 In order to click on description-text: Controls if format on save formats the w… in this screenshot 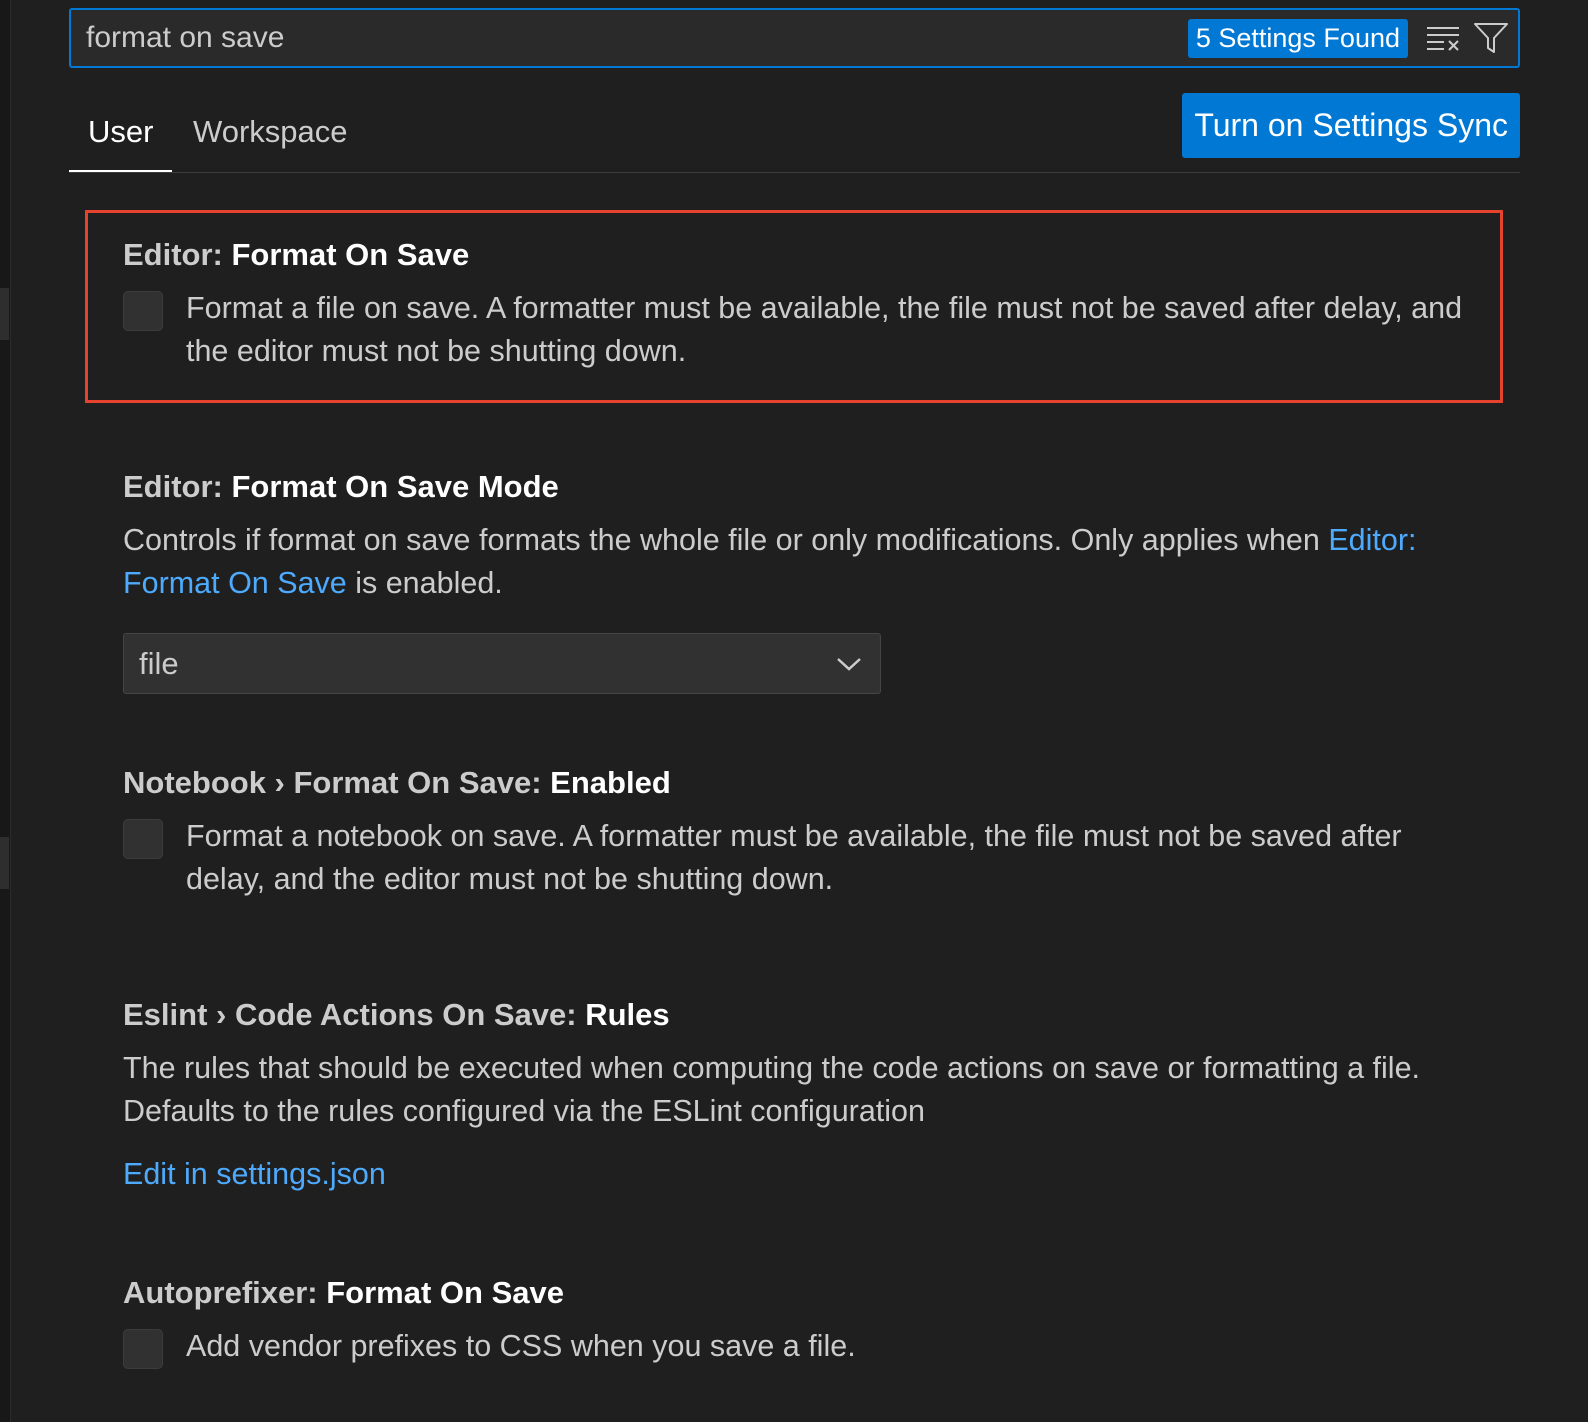, I will do `click(726, 540)`.